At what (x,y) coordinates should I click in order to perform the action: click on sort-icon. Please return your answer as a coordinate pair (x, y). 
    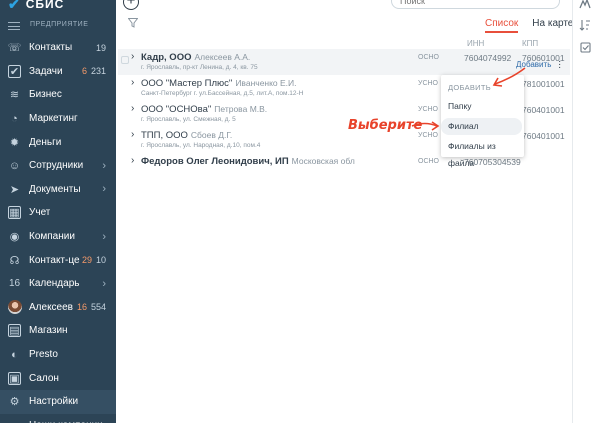
    Looking at the image, I should click on (585, 25).